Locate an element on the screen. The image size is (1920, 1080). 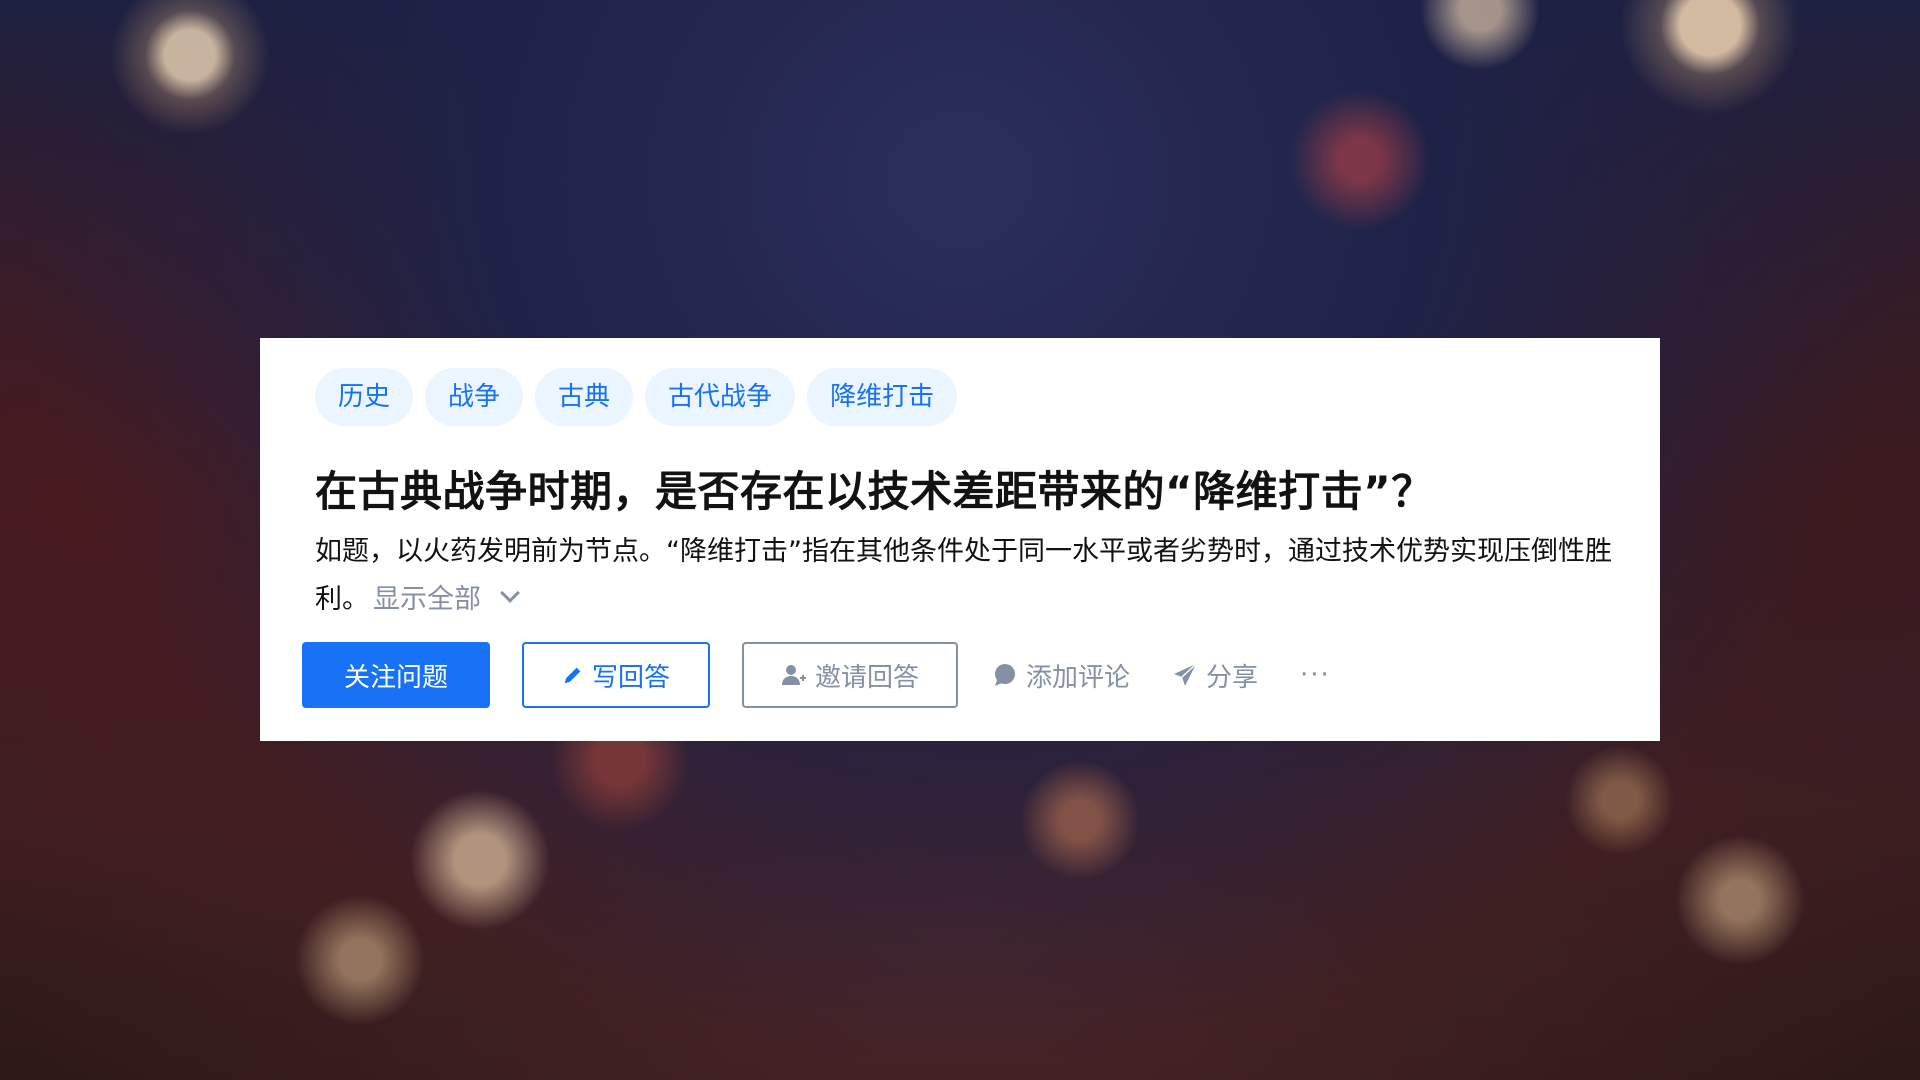
question-title: 在古典战争时期，是否存在以技术差距带来的“降维打击”？ is located at coordinates (874, 491).